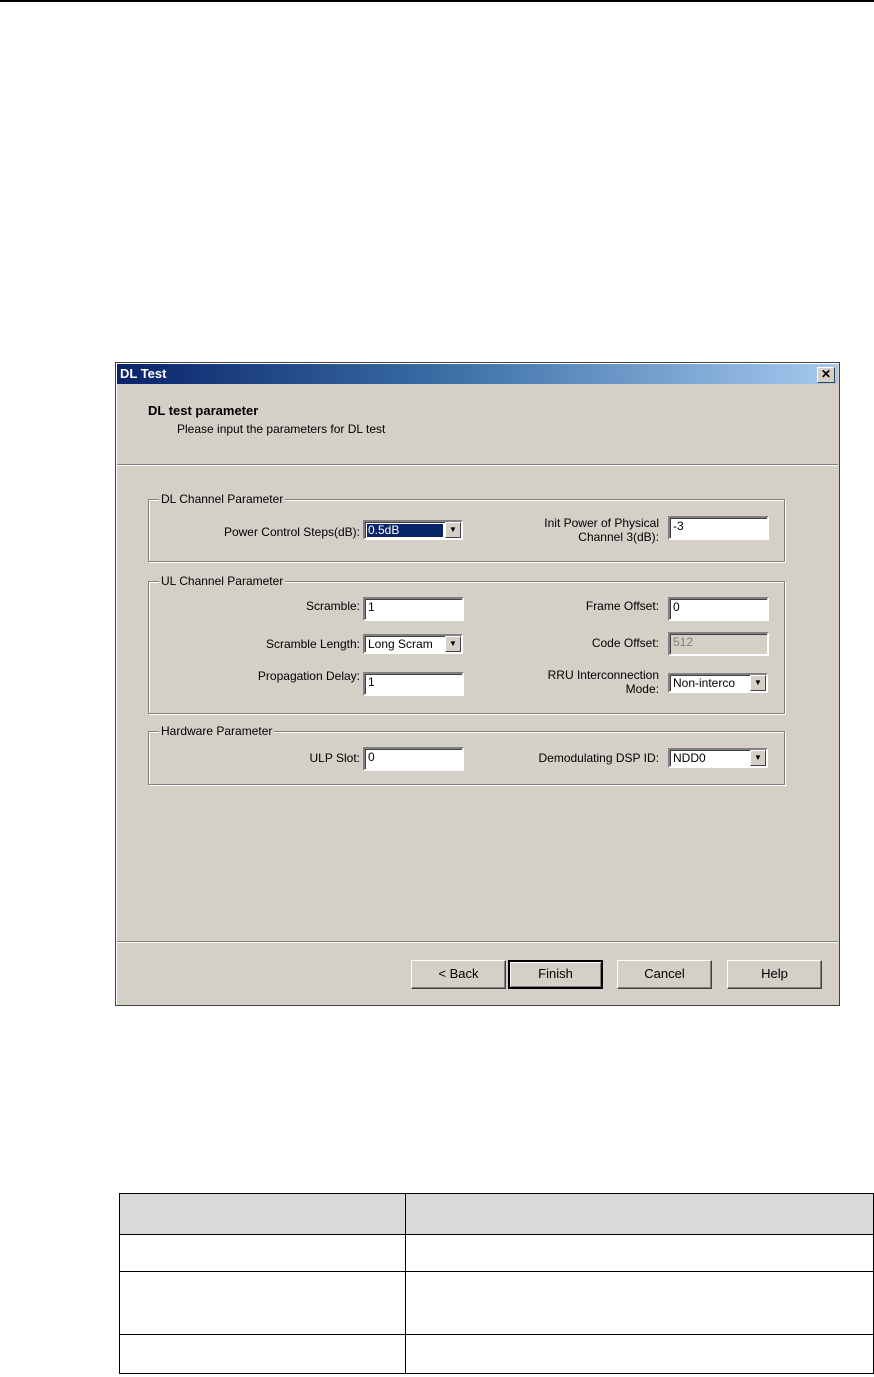  I want to click on power-control-steps-value: 0.5dB, so click(405, 530).